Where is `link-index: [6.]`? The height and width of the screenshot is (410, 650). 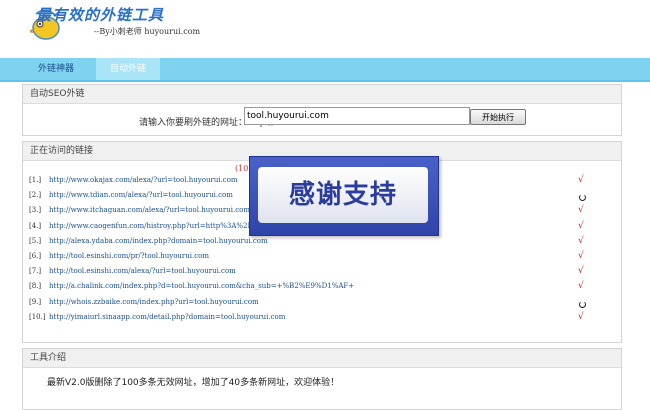
link-index: [6.] is located at coordinates (35, 256).